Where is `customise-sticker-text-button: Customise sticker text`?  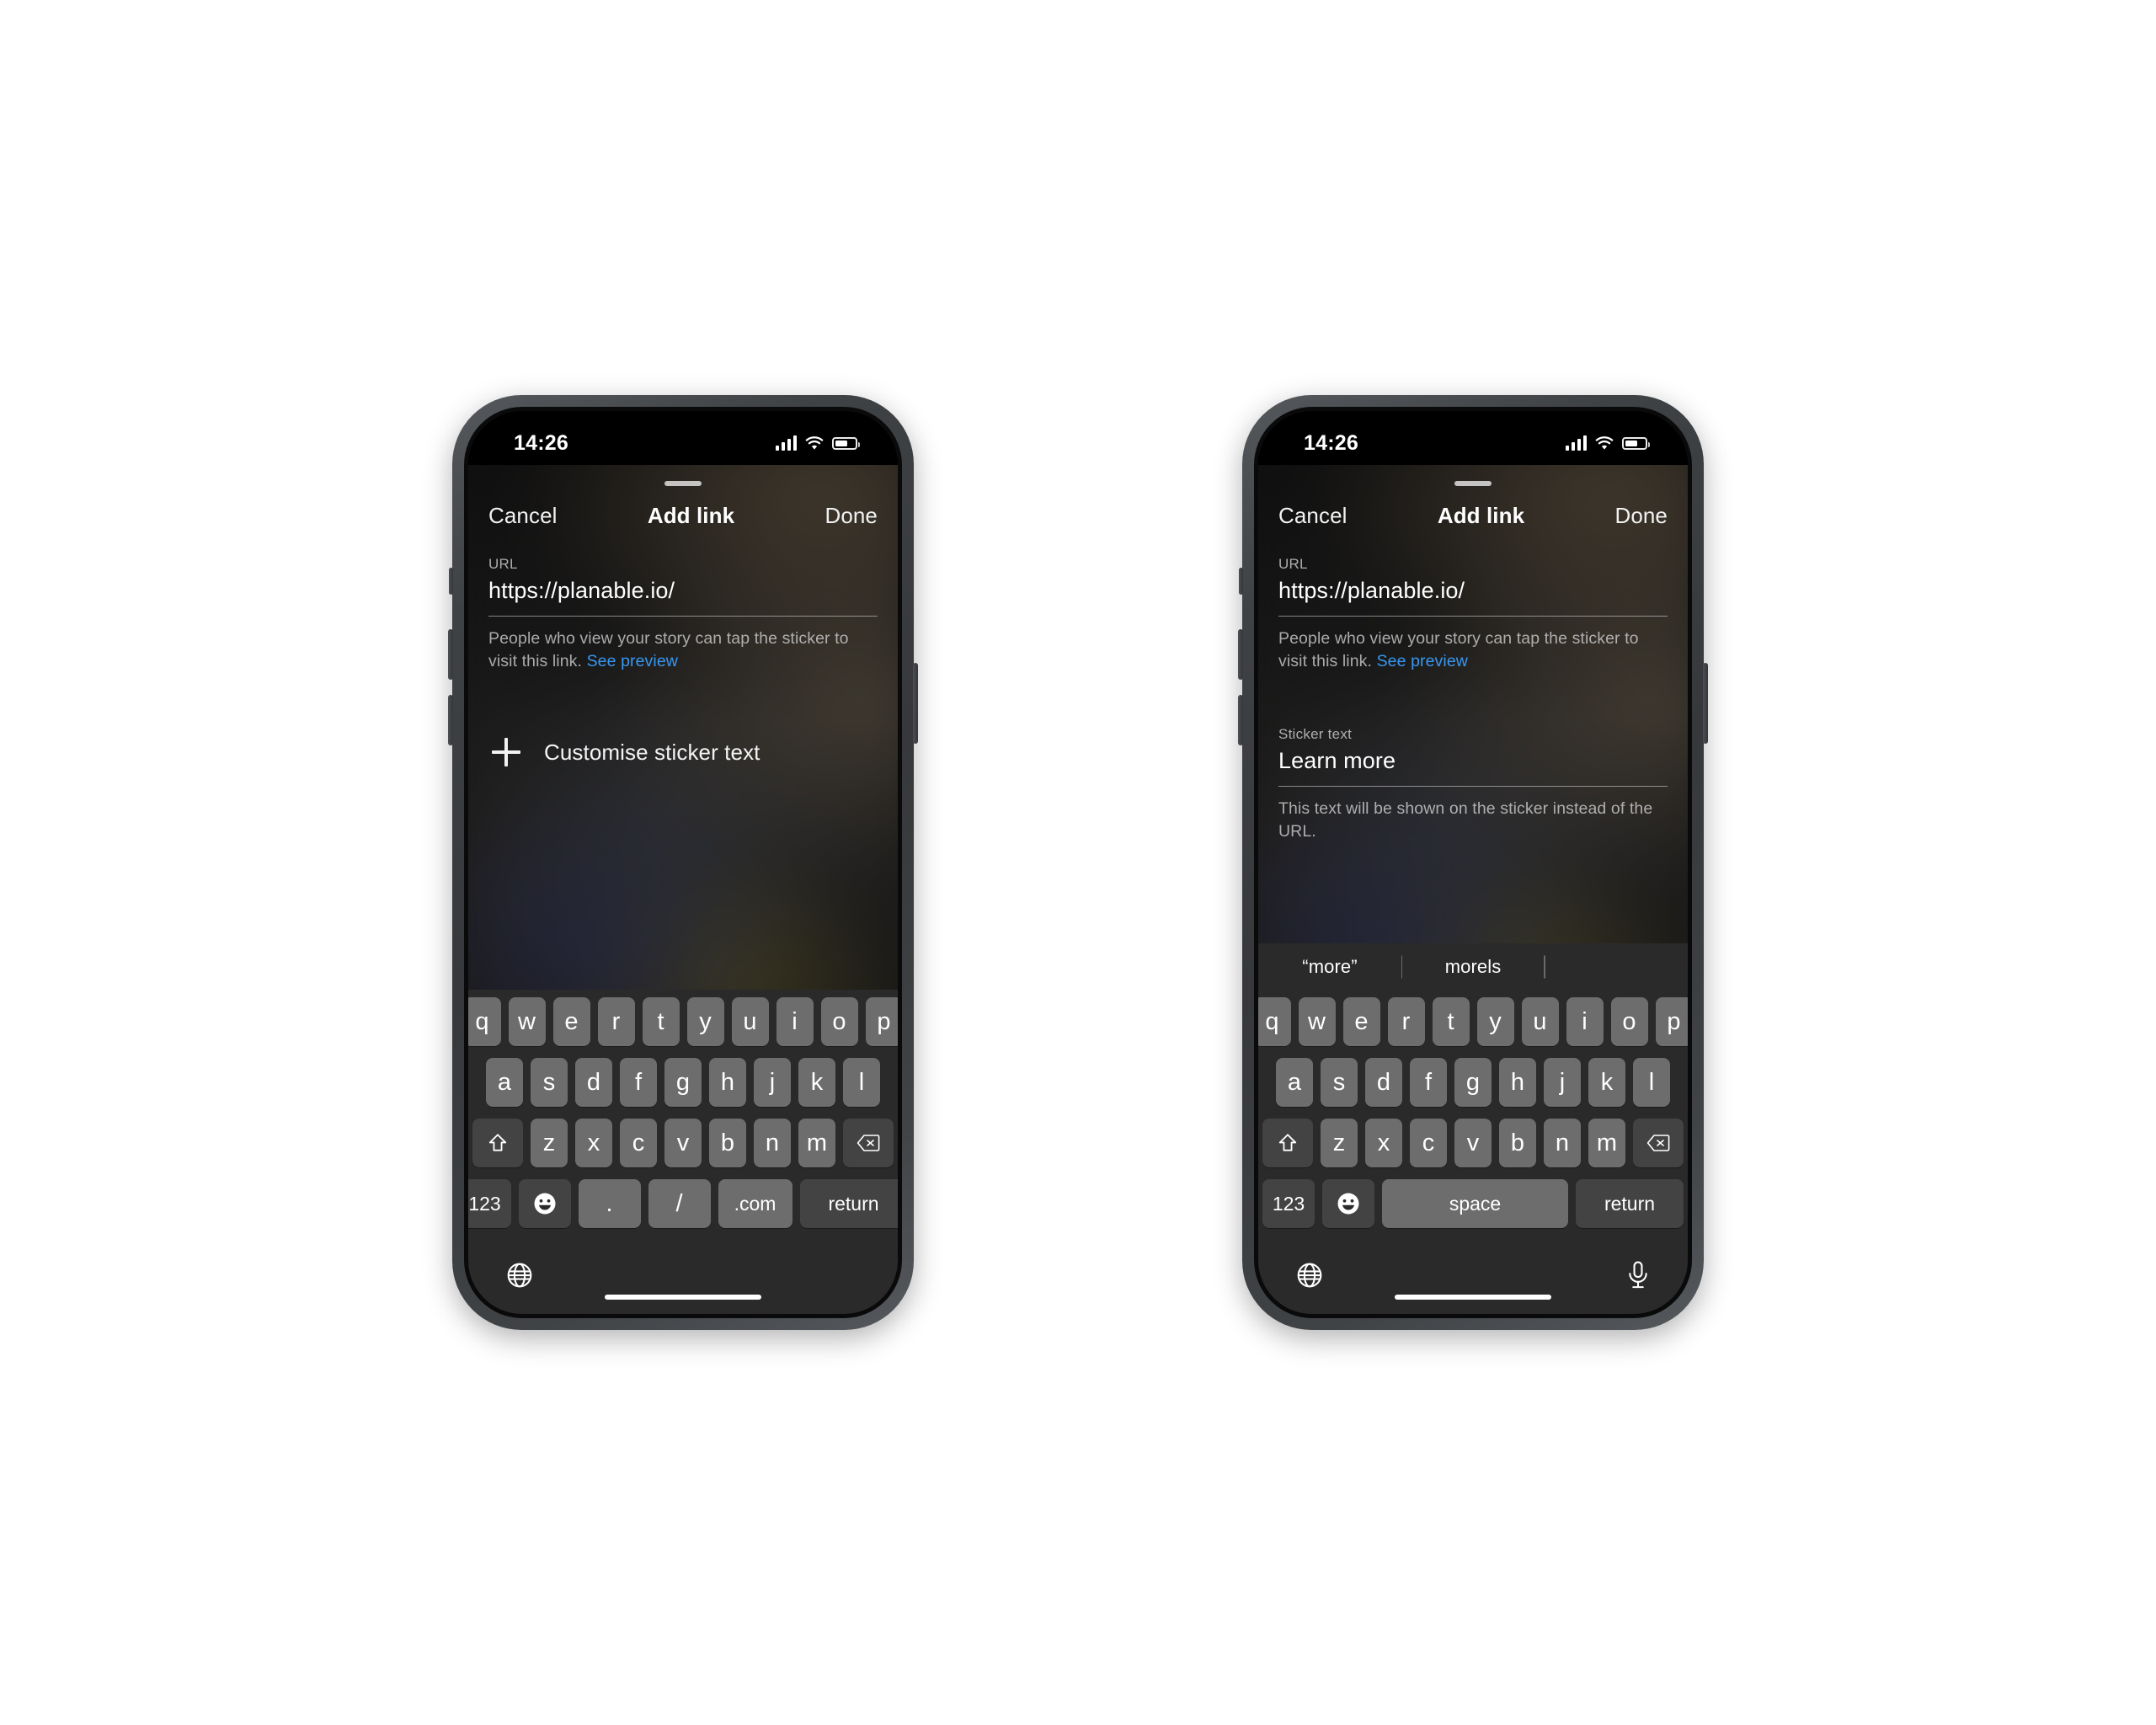
customise-sticker-text-button: Customise sticker text is located at coordinates (683, 719).